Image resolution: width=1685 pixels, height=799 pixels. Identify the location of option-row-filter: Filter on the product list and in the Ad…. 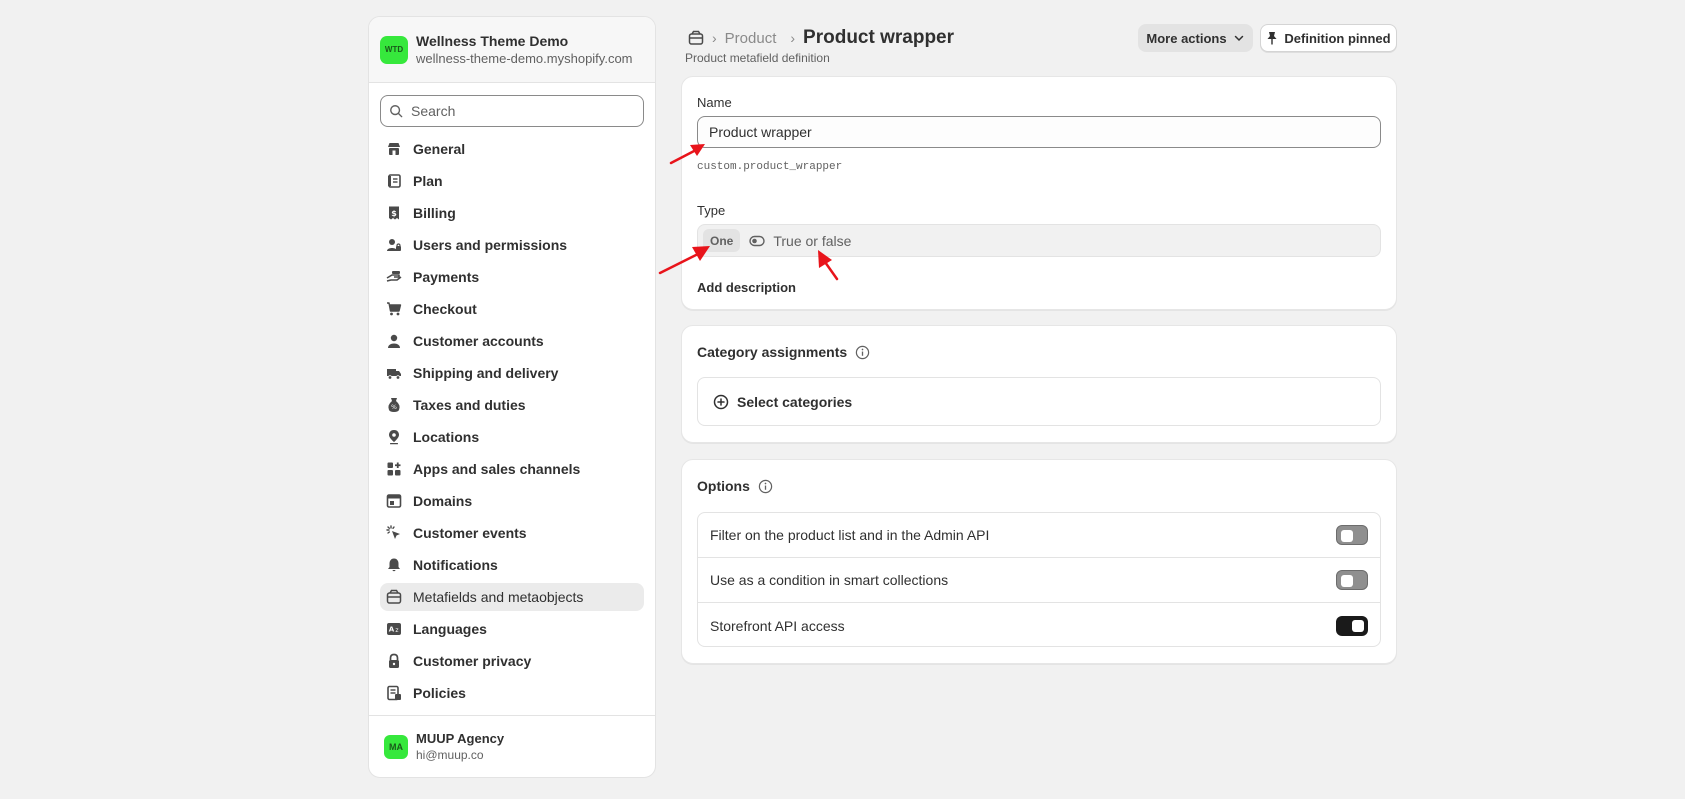
(1039, 535).